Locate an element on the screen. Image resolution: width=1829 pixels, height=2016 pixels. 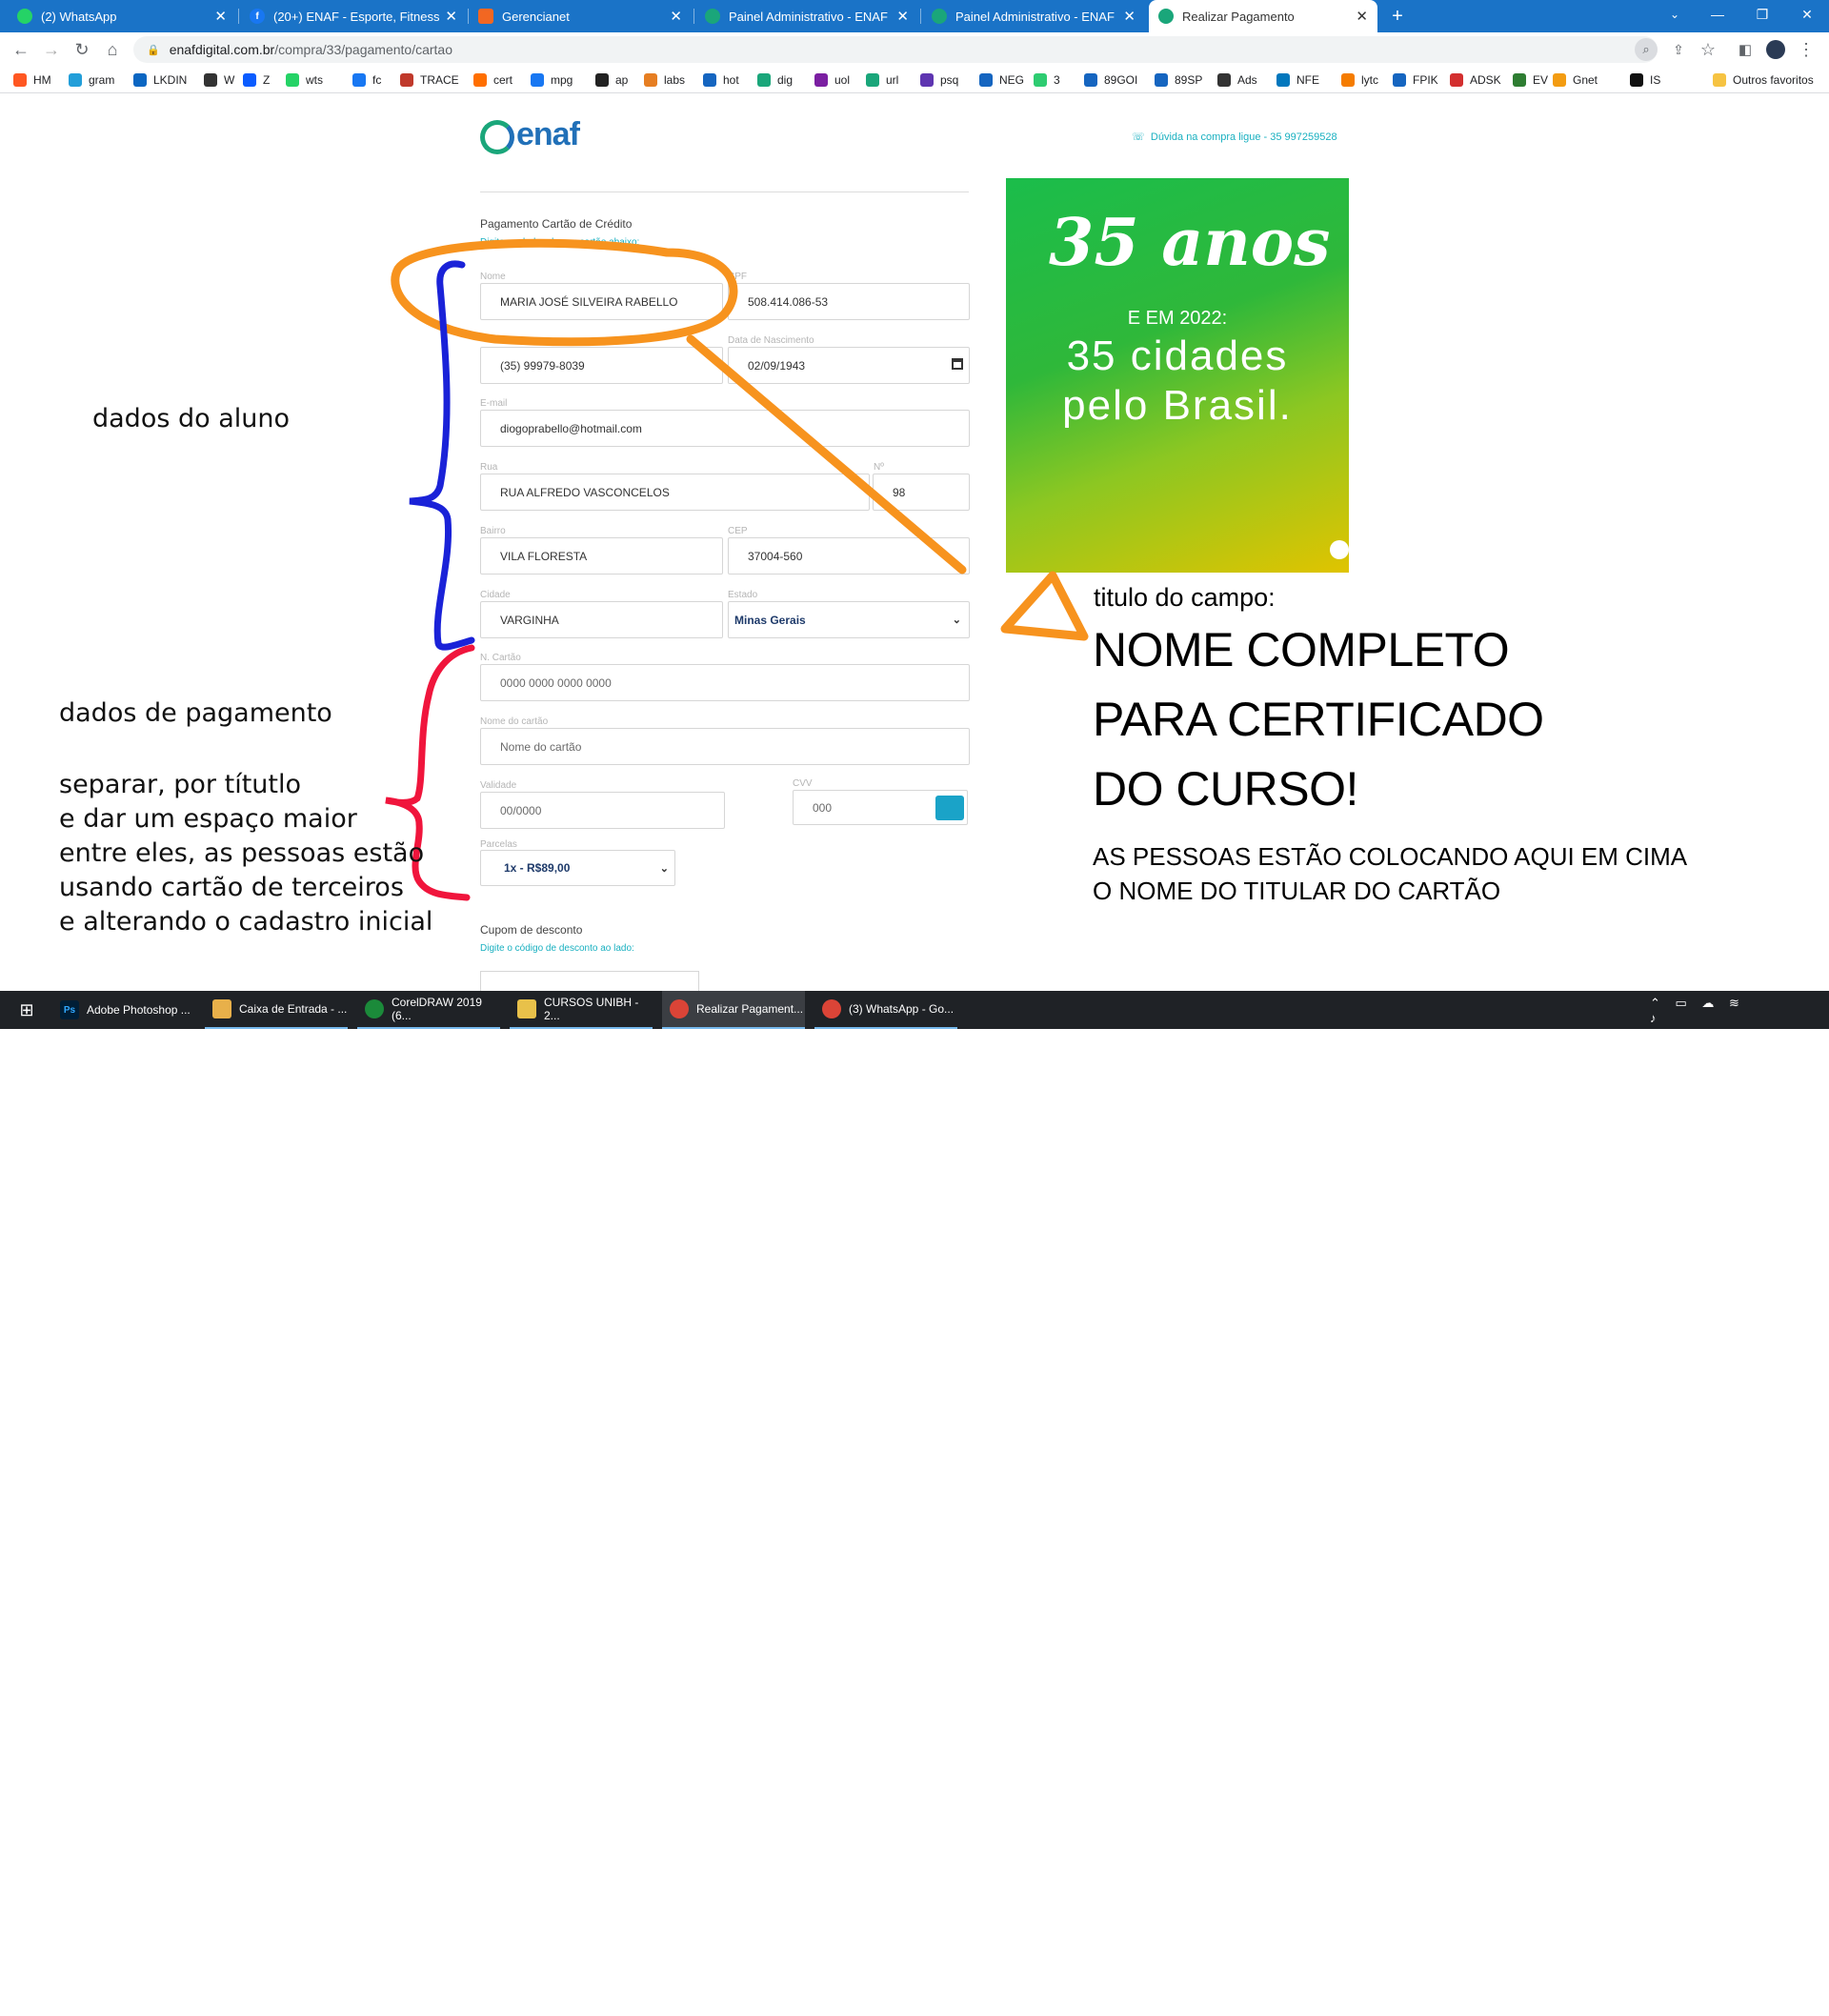
tray-icons: ⌃ ▭ ☁ ≋ ♪ is located at coordinates (1698, 1010).